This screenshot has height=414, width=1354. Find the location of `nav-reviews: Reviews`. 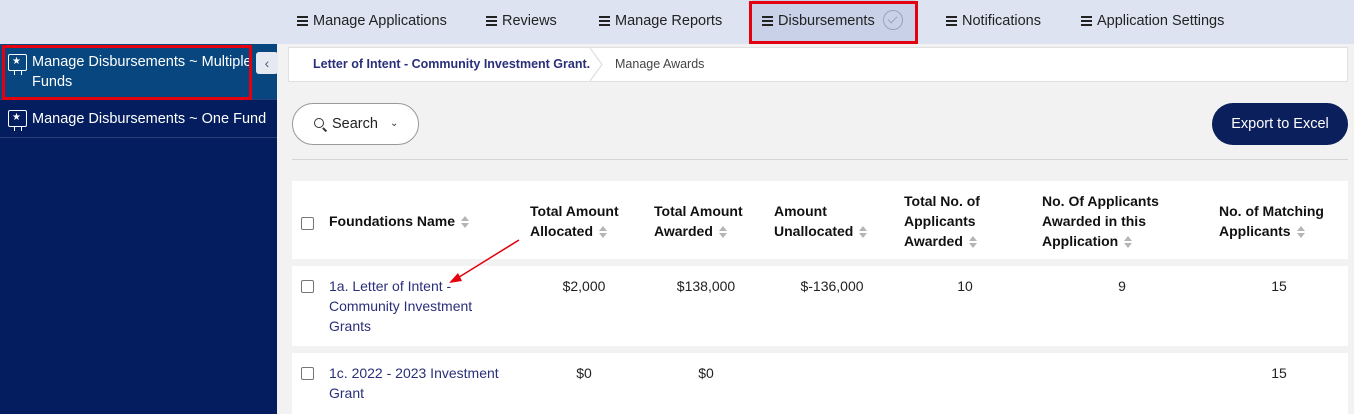

nav-reviews: Reviews is located at coordinates (521, 22).